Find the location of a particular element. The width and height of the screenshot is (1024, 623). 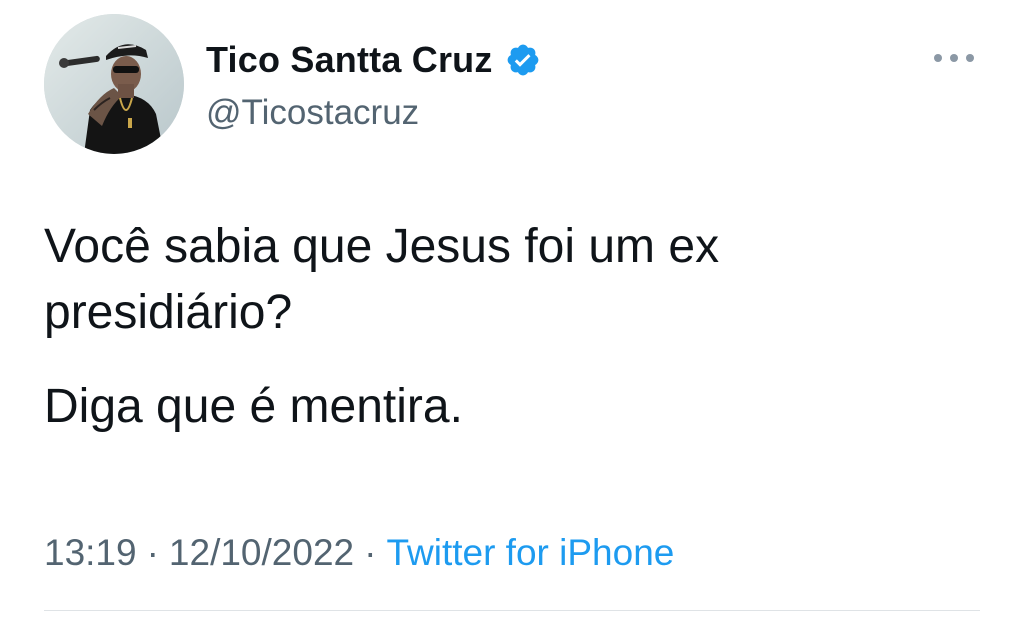

author-block: Tico Santta Cruz @Ticostacruz is located at coordinates (373, 86).